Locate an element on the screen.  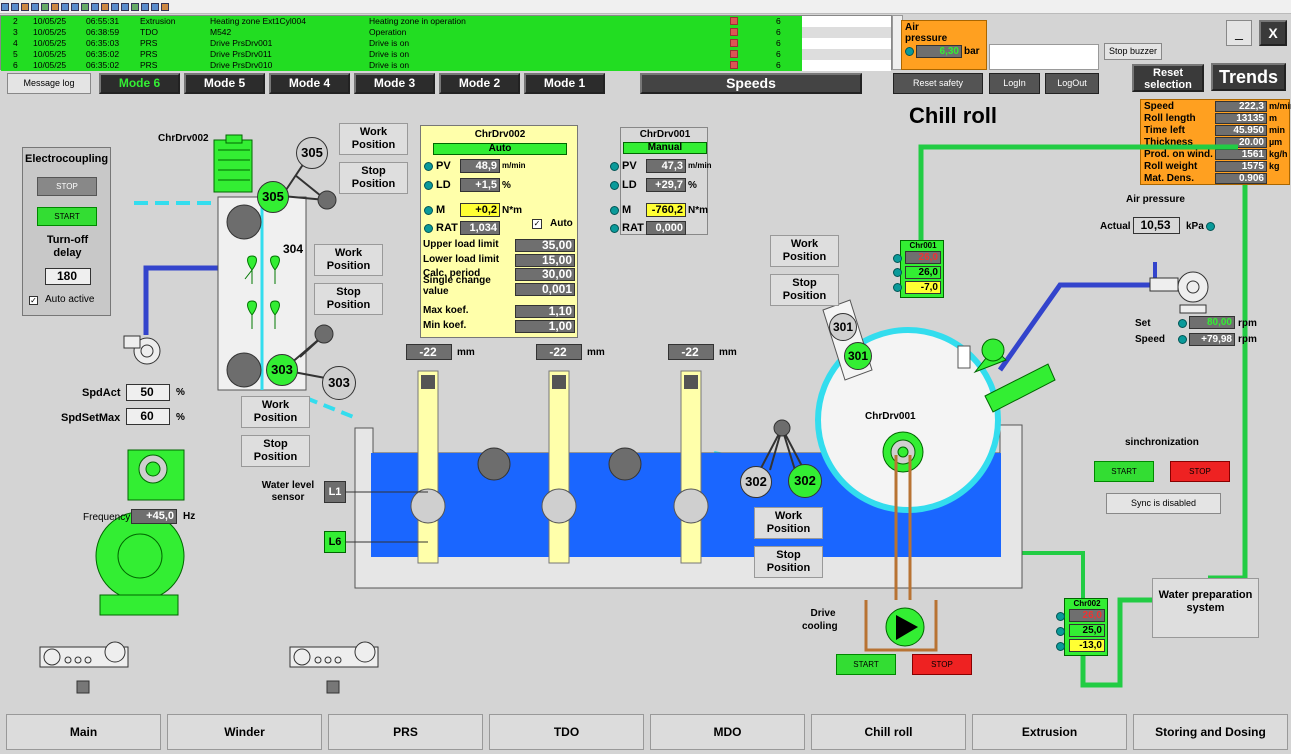
speeds-button: Speeds is located at coordinates (751, 83).